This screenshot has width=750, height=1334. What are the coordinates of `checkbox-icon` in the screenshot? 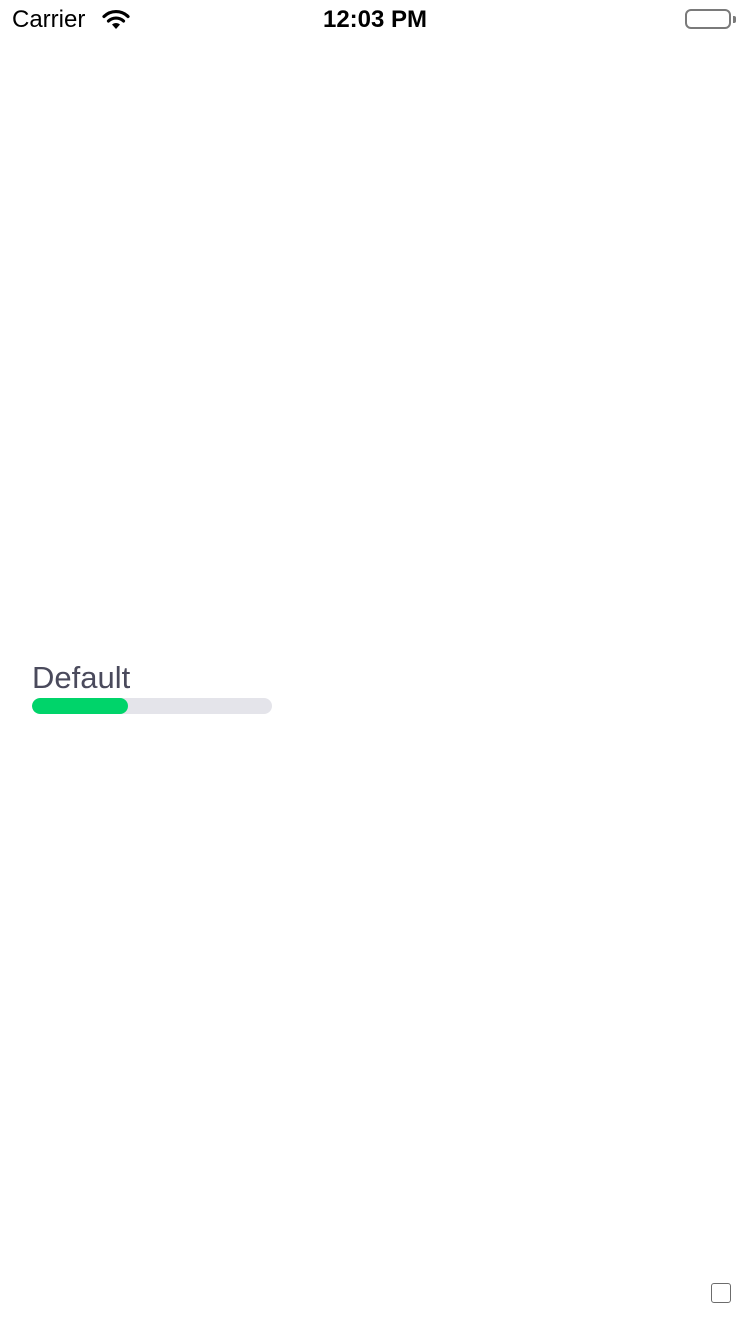 It's located at (721, 1293).